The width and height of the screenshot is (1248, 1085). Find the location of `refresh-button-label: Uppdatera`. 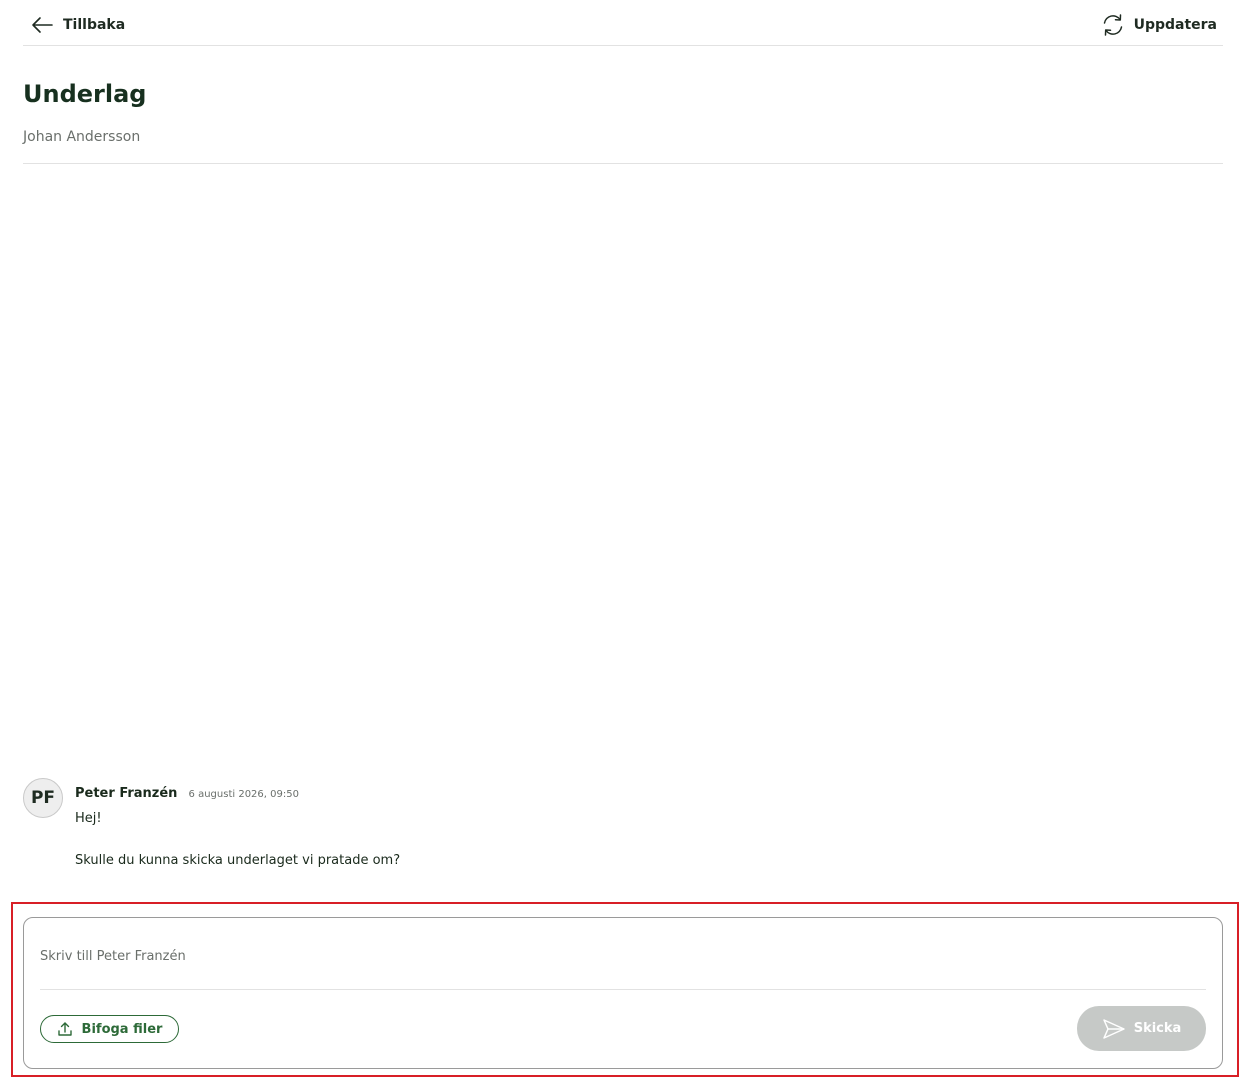

refresh-button-label: Uppdatera is located at coordinates (1175, 25).